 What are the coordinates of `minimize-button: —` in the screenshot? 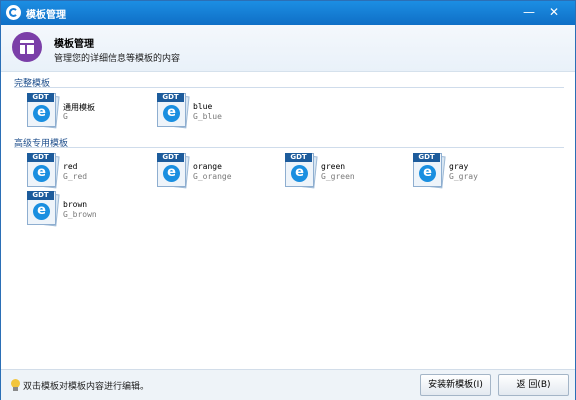 It's located at (529, 12).